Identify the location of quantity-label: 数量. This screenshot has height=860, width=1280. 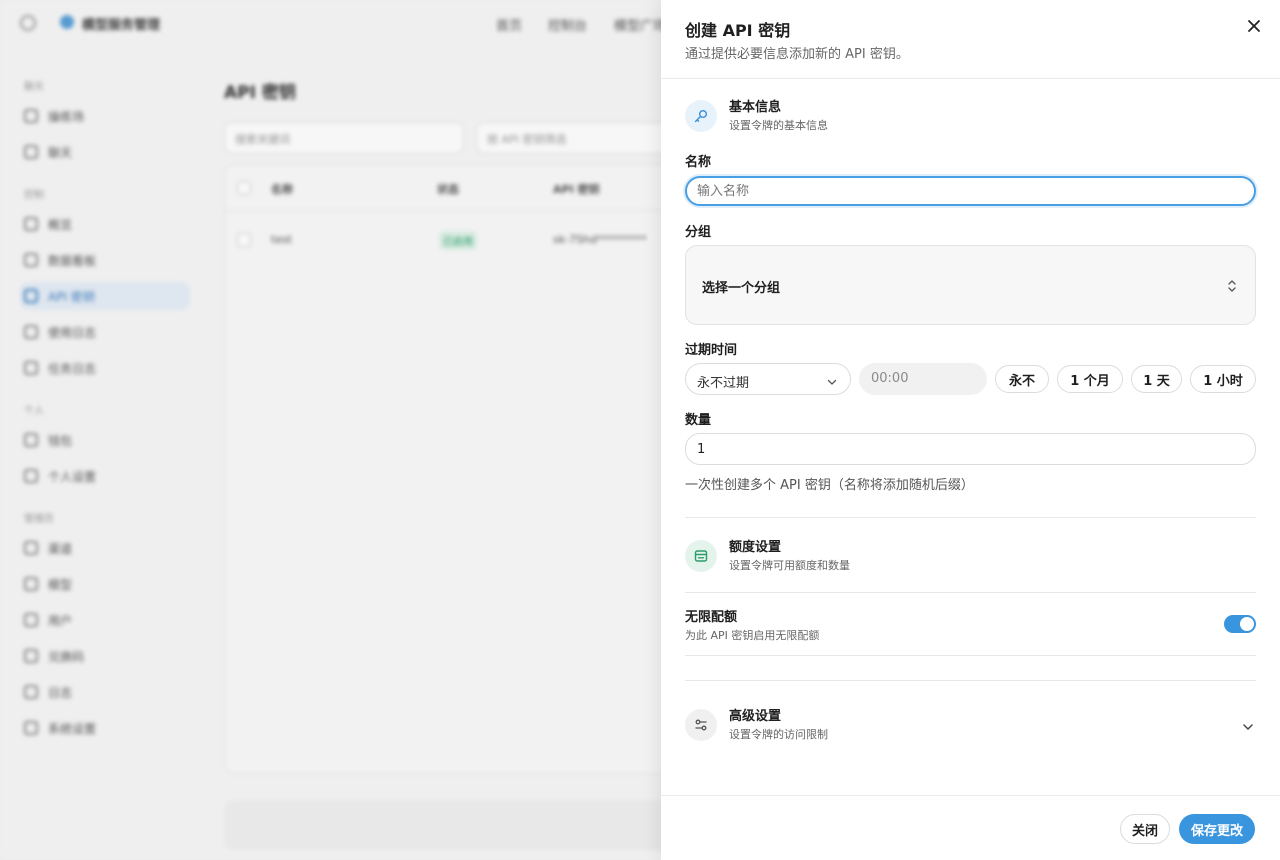
(698, 420).